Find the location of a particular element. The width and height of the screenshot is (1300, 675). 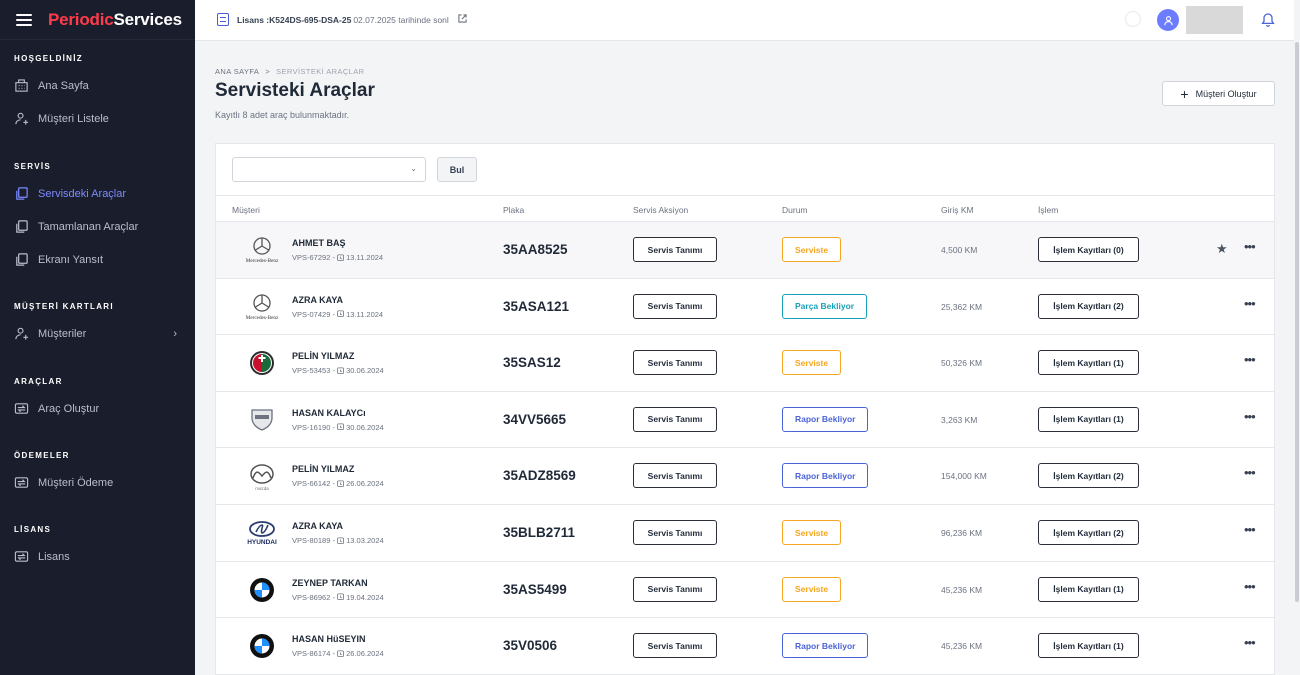

sidebar-item-ekranı-yansıt: Ekranı Yansıt is located at coordinates (97, 259).